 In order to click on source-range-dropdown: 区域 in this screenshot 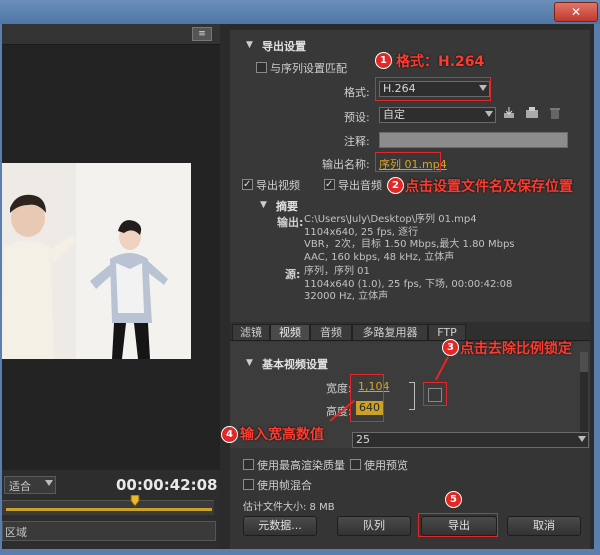, I will do `click(109, 531)`.